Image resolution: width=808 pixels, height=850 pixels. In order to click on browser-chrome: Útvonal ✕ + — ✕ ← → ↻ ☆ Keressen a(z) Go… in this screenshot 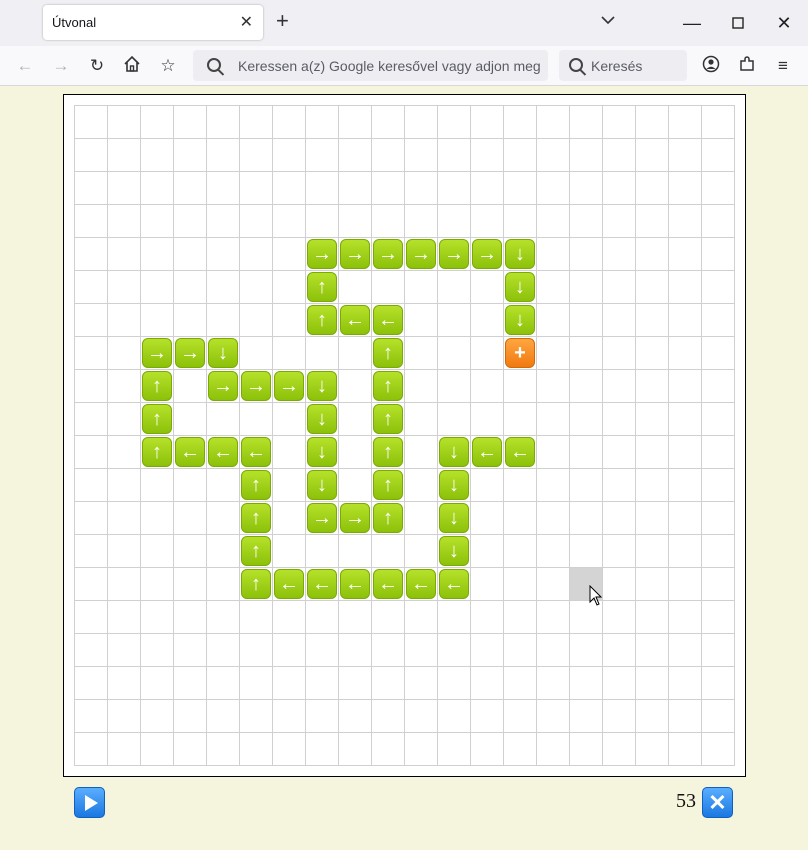, I will do `click(404, 43)`.